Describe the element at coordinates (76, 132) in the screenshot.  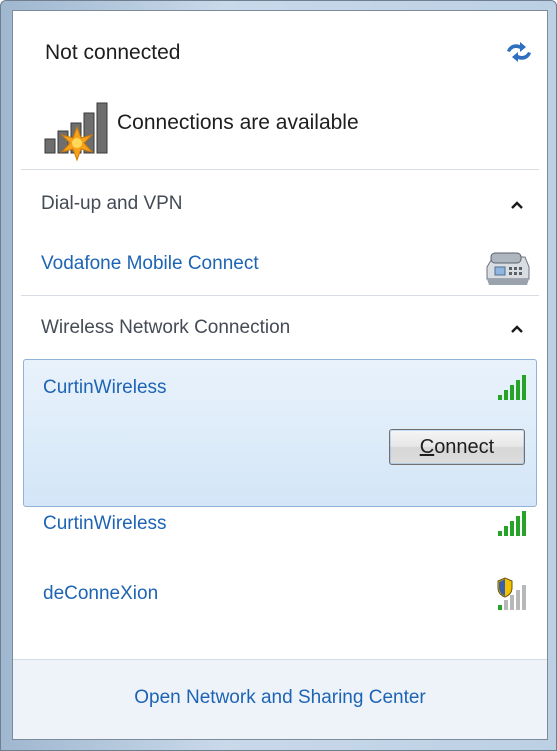
I see `connections-available-icon` at that location.